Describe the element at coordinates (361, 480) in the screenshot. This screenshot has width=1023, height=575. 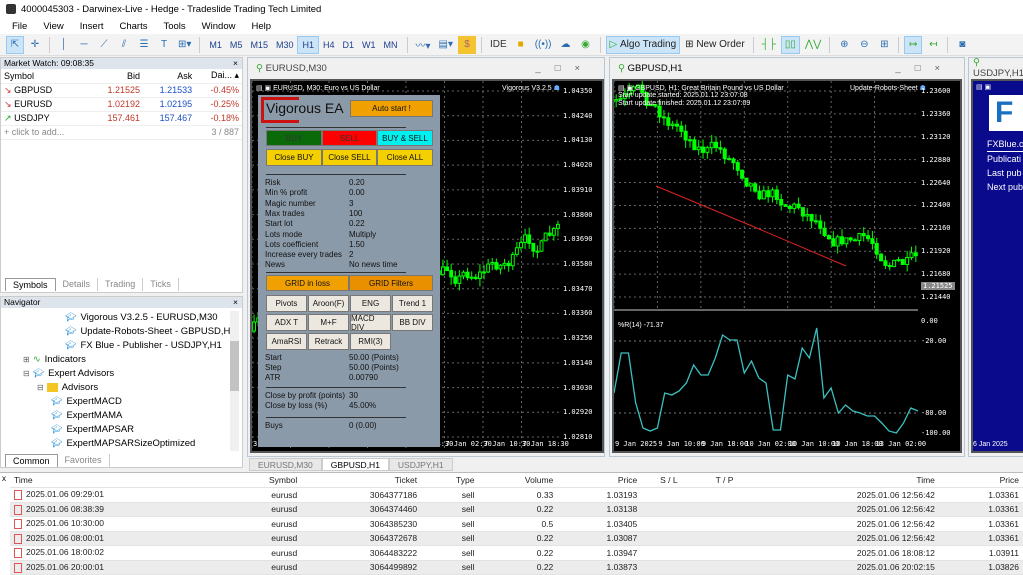
I see `col-header: Ticket` at that location.